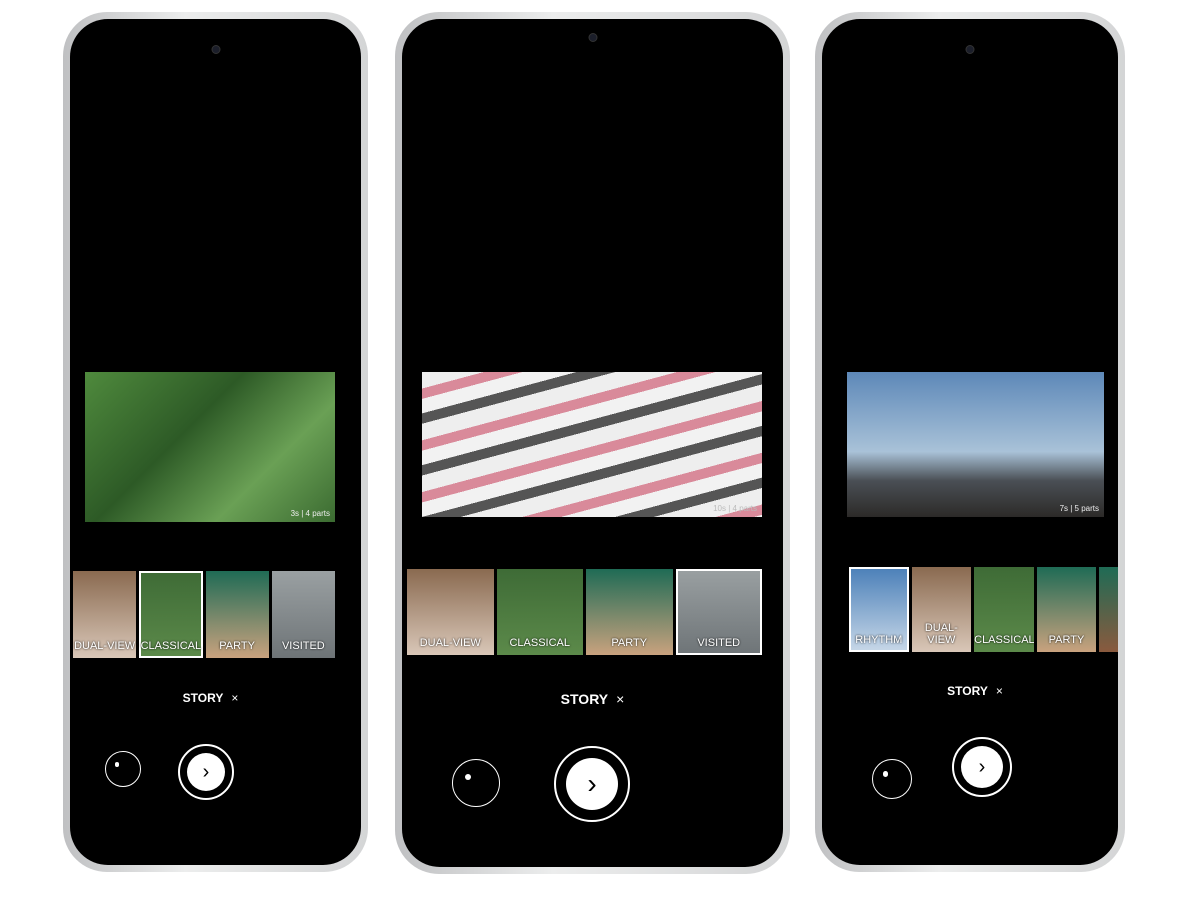  I want to click on video-info: 3s | 4 parts, so click(310, 513).